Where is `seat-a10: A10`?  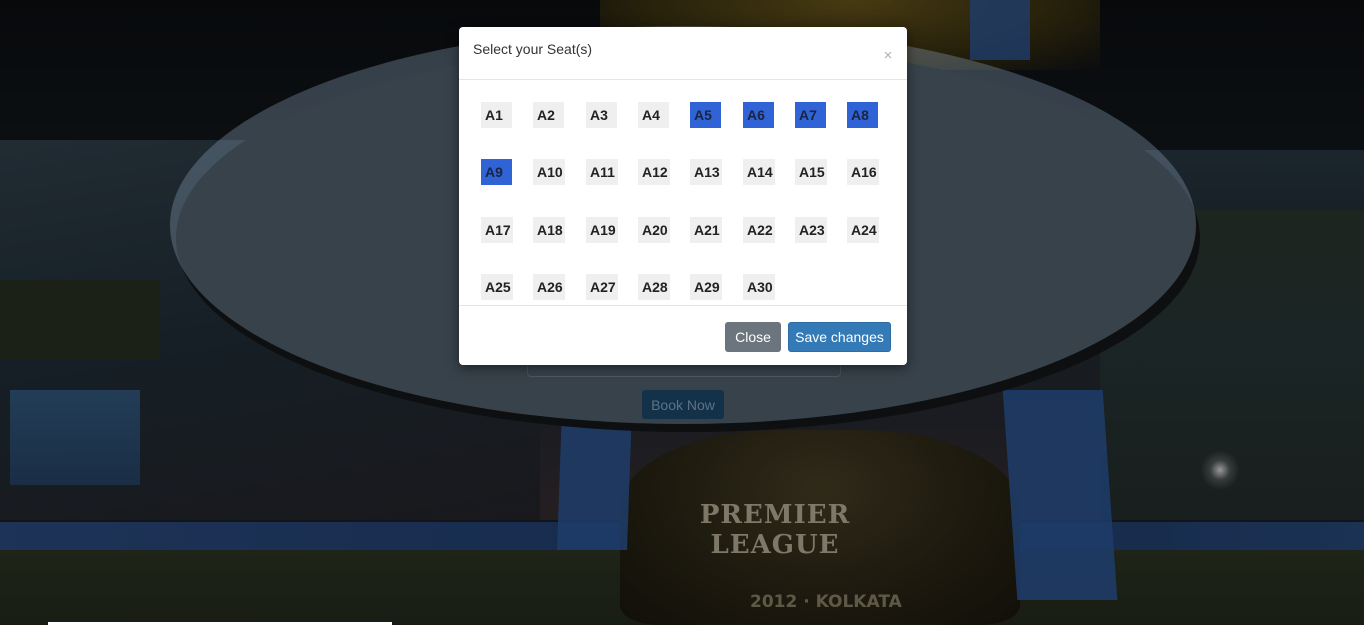
seat-a10: A10 is located at coordinates (549, 172).